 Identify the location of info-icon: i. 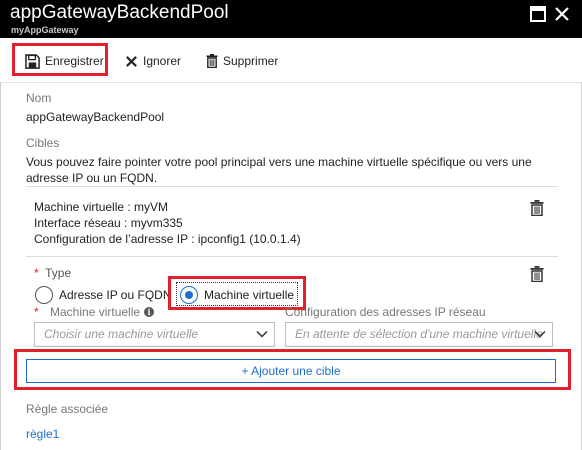
(149, 312).